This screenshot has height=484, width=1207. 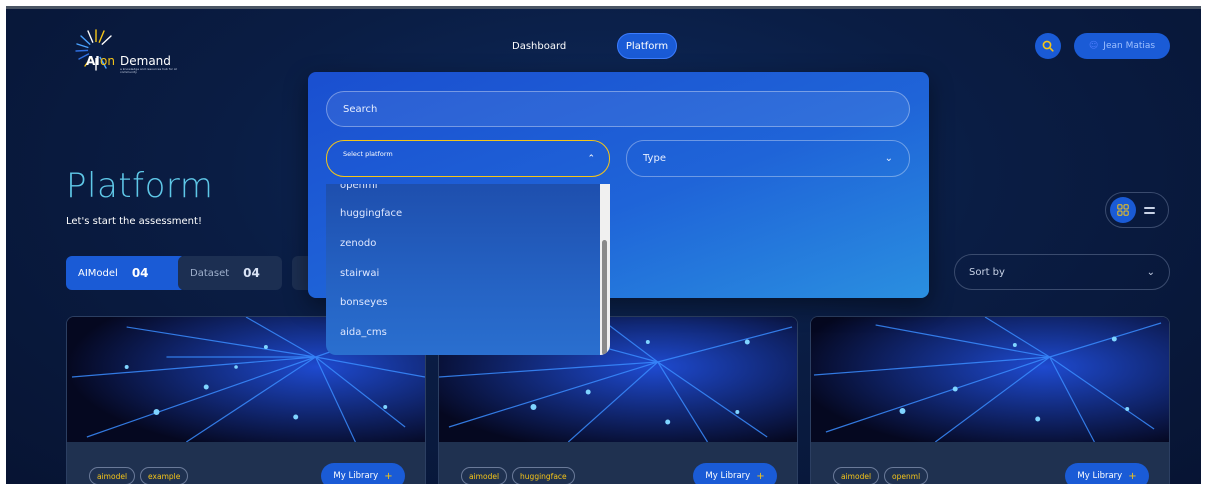 What do you see at coordinates (990, 379) in the screenshot?
I see `card-image` at bounding box center [990, 379].